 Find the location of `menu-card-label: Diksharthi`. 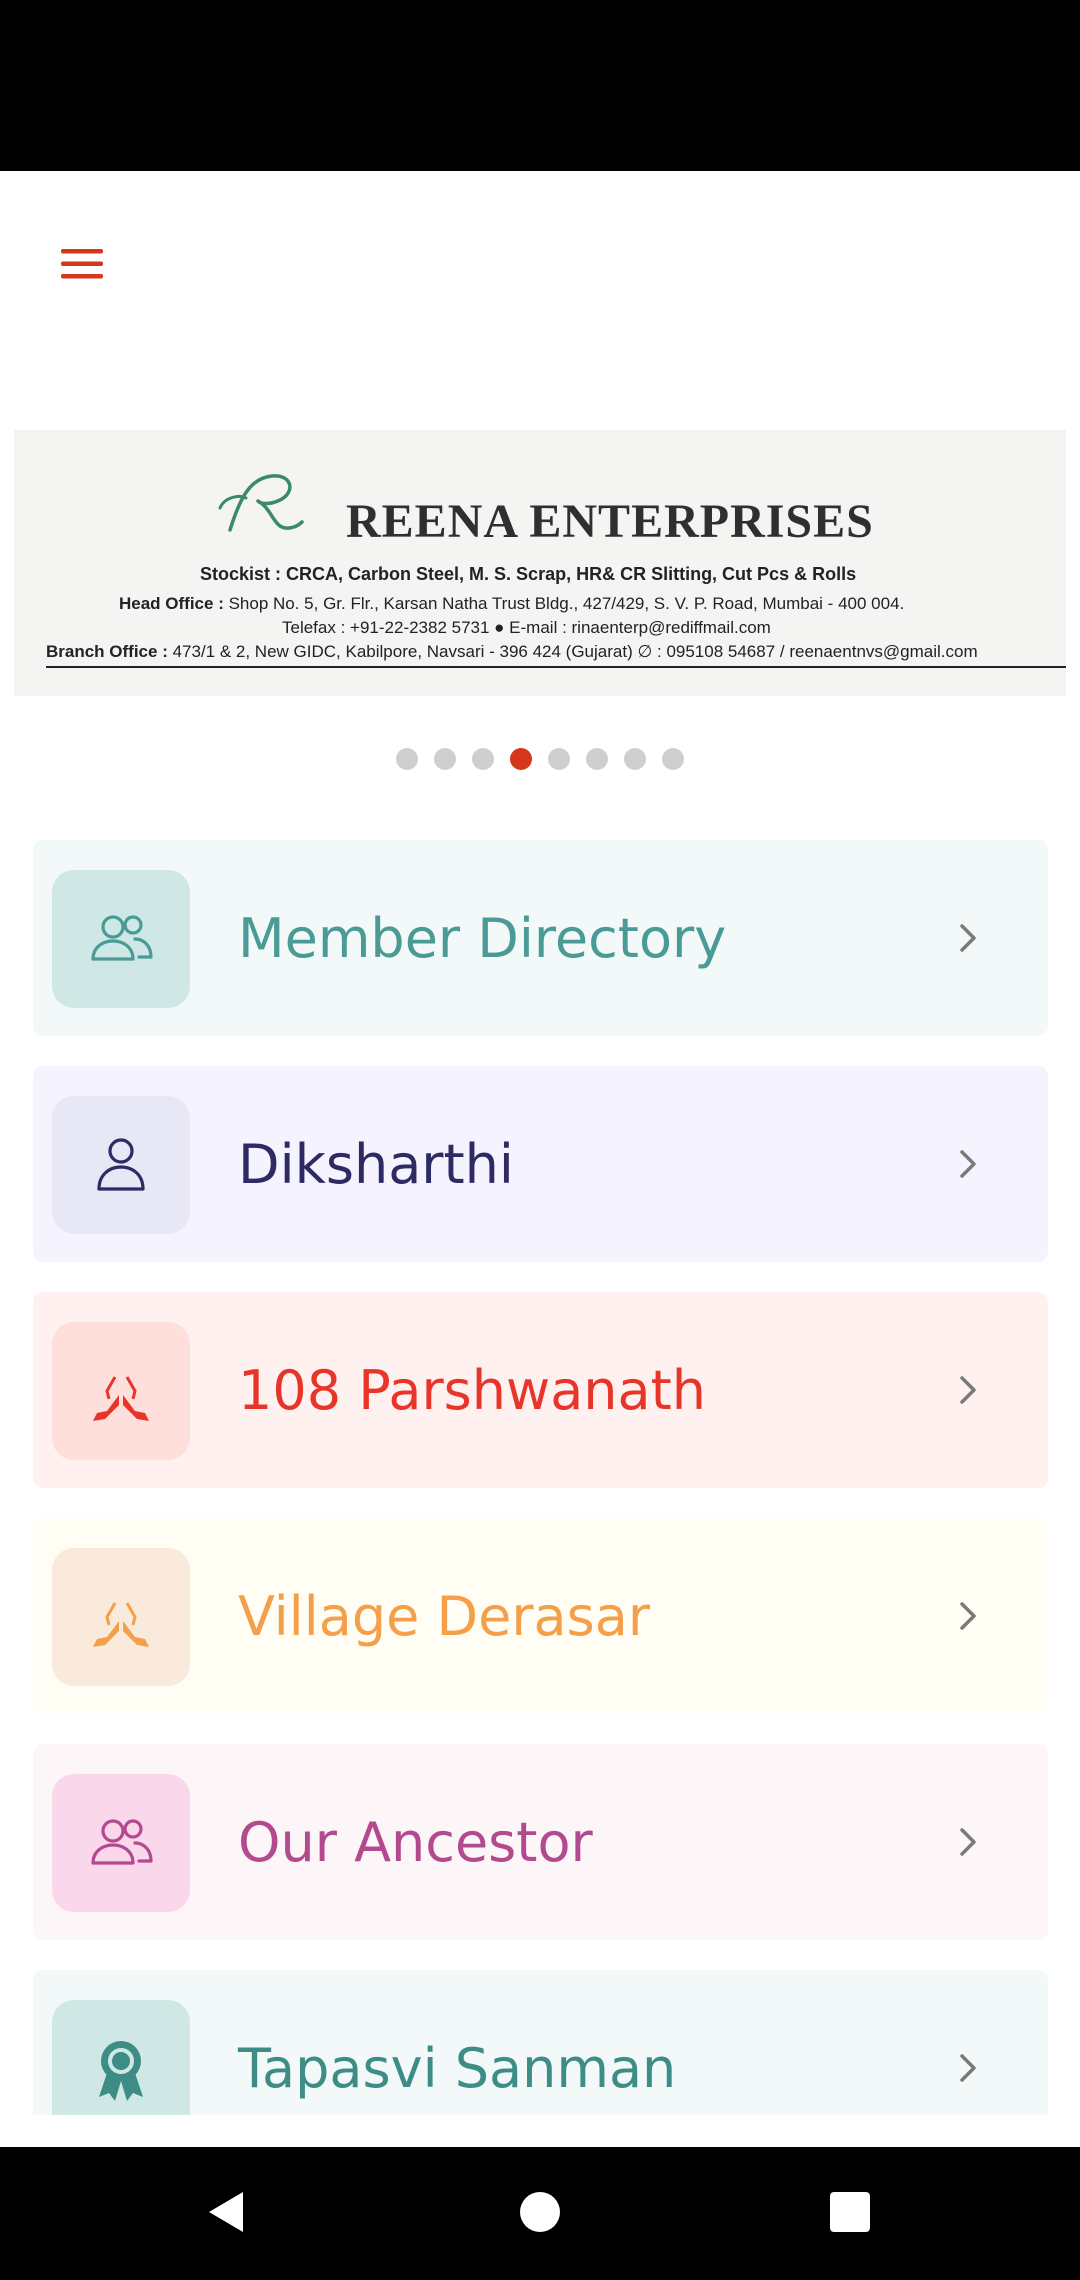

menu-card-label: Diksharthi is located at coordinates (376, 1164).